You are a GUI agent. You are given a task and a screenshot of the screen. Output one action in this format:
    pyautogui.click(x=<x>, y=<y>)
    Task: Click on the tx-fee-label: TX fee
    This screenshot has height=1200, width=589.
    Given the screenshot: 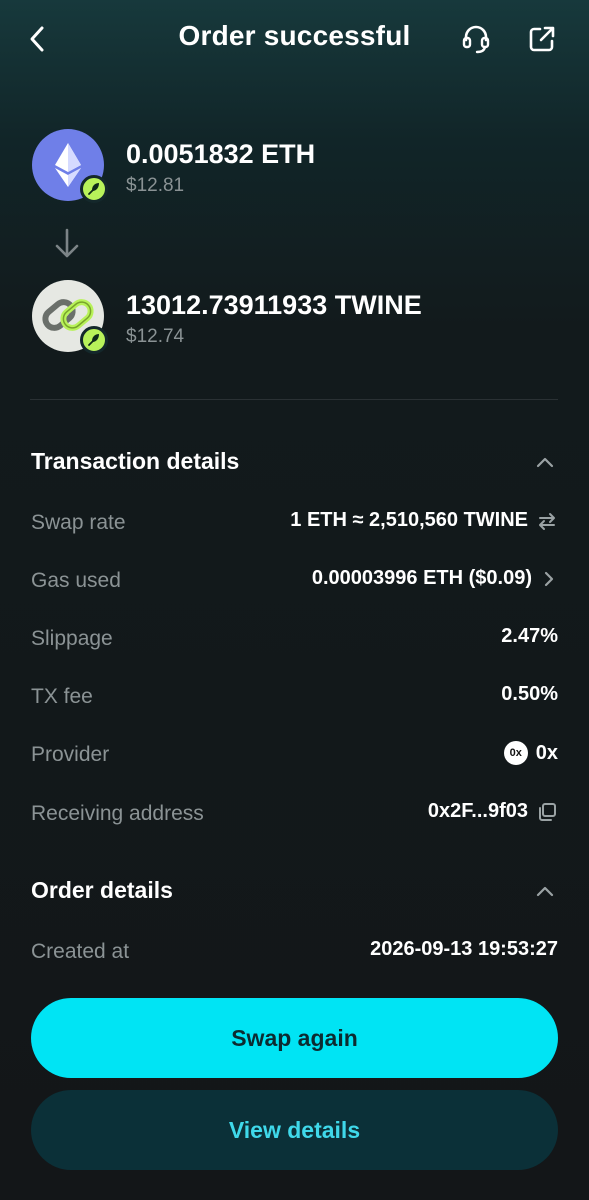 What is the action you would take?
    pyautogui.click(x=62, y=696)
    